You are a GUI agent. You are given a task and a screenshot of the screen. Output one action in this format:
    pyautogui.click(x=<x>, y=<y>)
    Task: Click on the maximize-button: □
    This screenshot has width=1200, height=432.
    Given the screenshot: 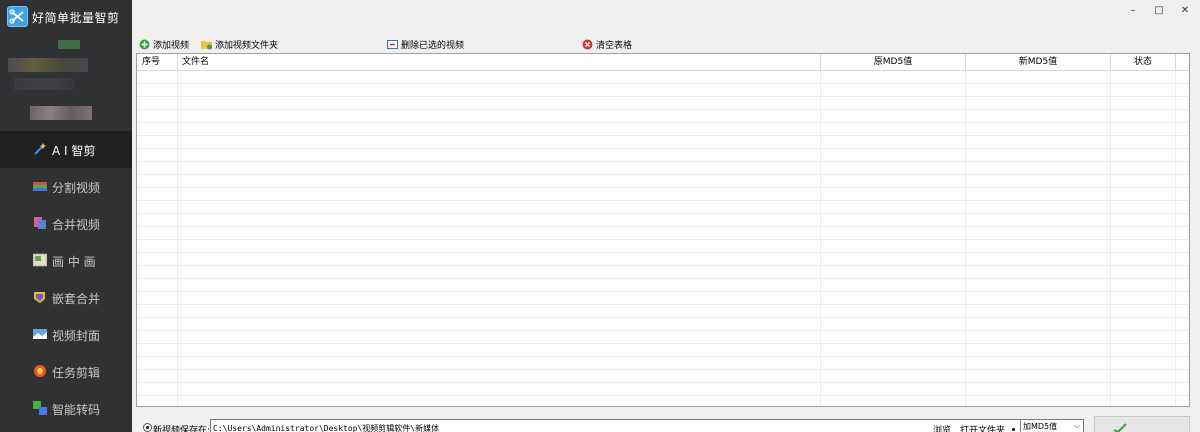 What is the action you would take?
    pyautogui.click(x=1159, y=11)
    